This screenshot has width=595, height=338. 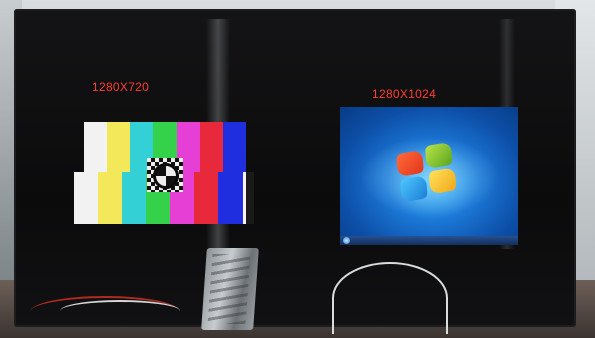 I want to click on crosshair-test-target-icon, so click(x=165, y=175).